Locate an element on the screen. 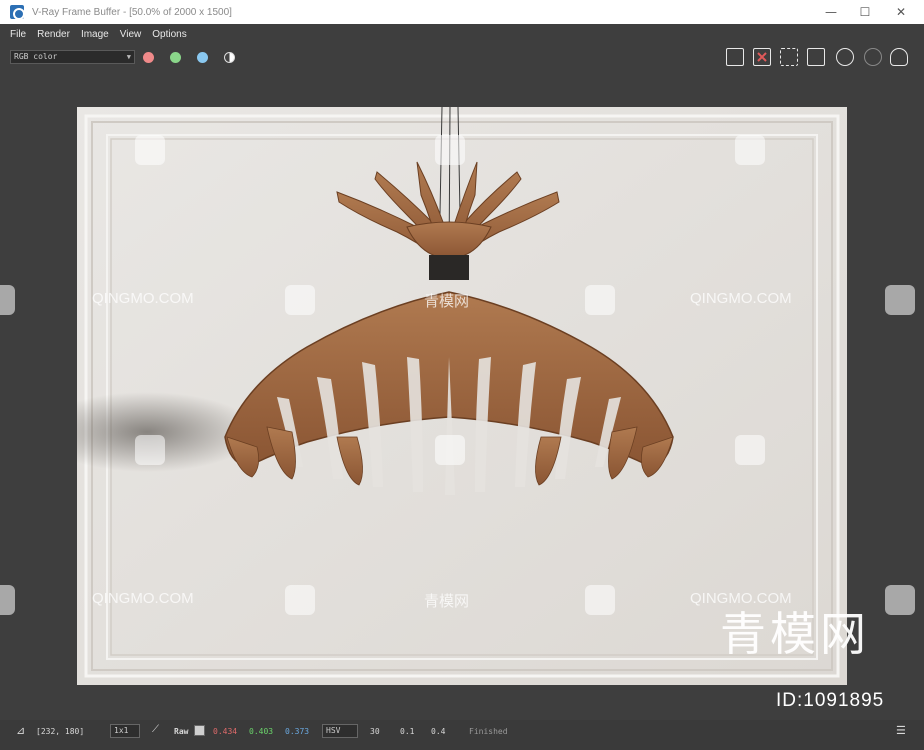 The image size is (924, 750). brand-watermark: 青模网 is located at coordinates (795, 634).